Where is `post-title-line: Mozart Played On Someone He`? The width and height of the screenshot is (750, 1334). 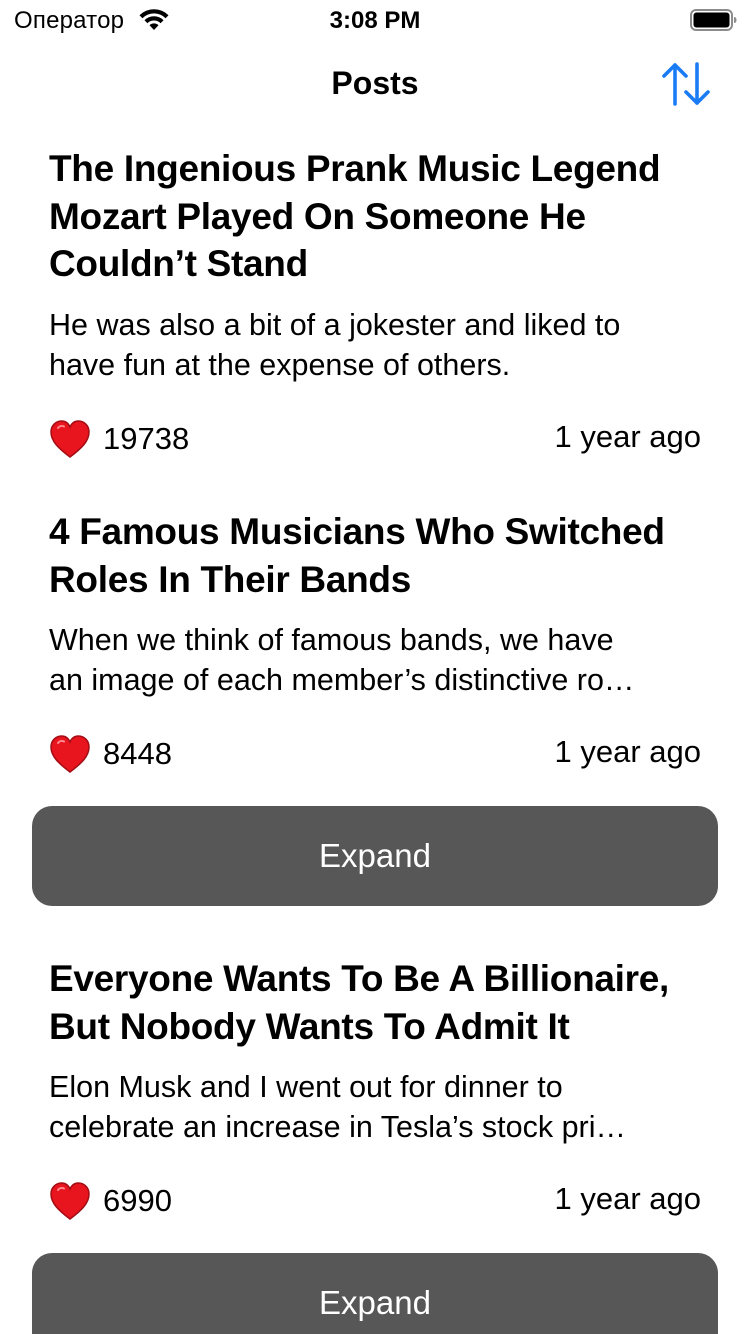
post-title-line: Mozart Played On Someone He is located at coordinates (317, 216).